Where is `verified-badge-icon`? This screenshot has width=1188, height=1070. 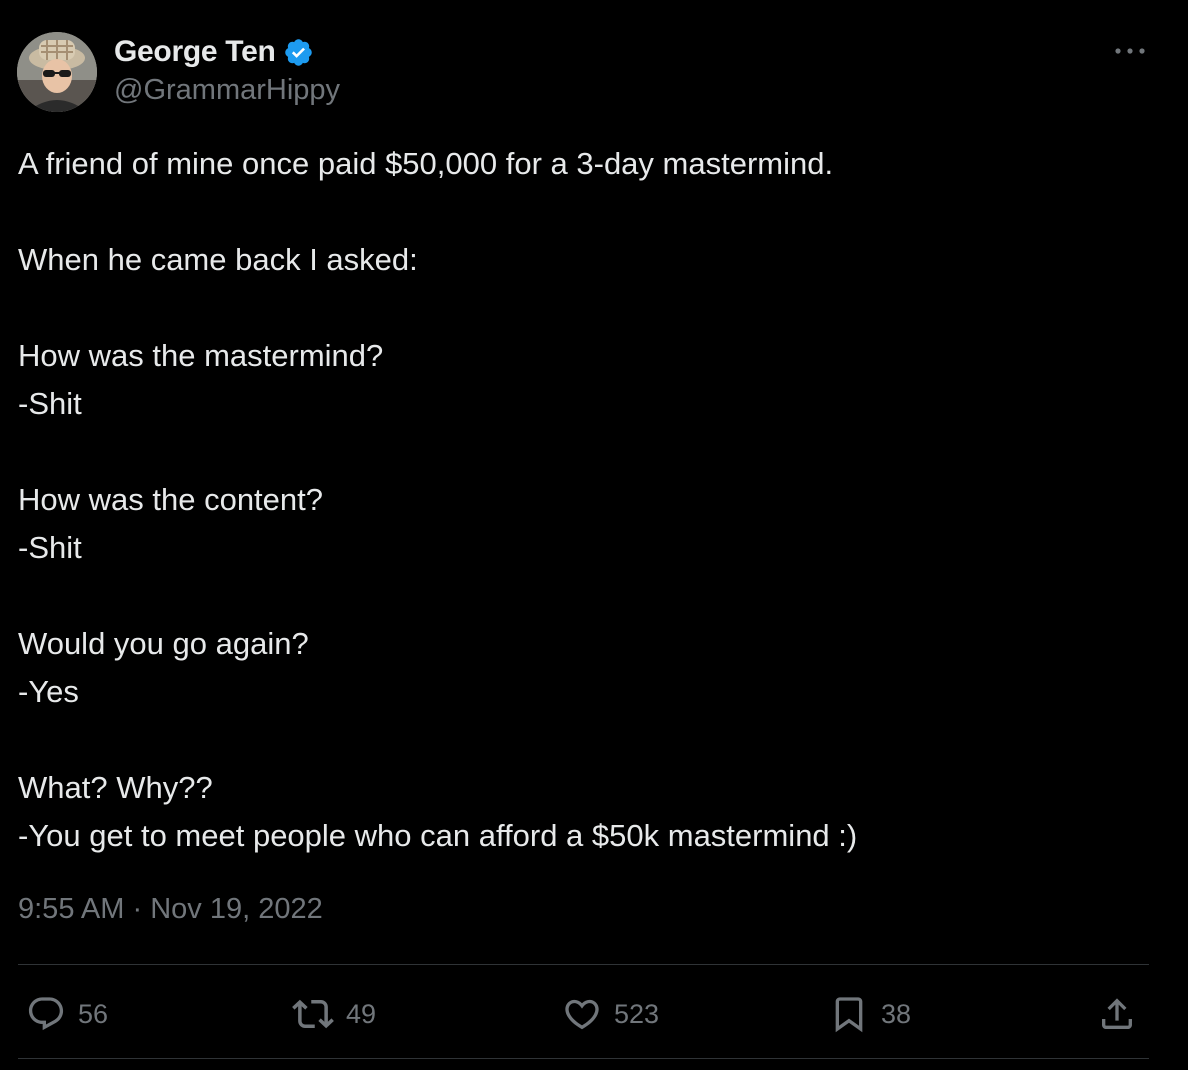
verified-badge-icon is located at coordinates (298, 52).